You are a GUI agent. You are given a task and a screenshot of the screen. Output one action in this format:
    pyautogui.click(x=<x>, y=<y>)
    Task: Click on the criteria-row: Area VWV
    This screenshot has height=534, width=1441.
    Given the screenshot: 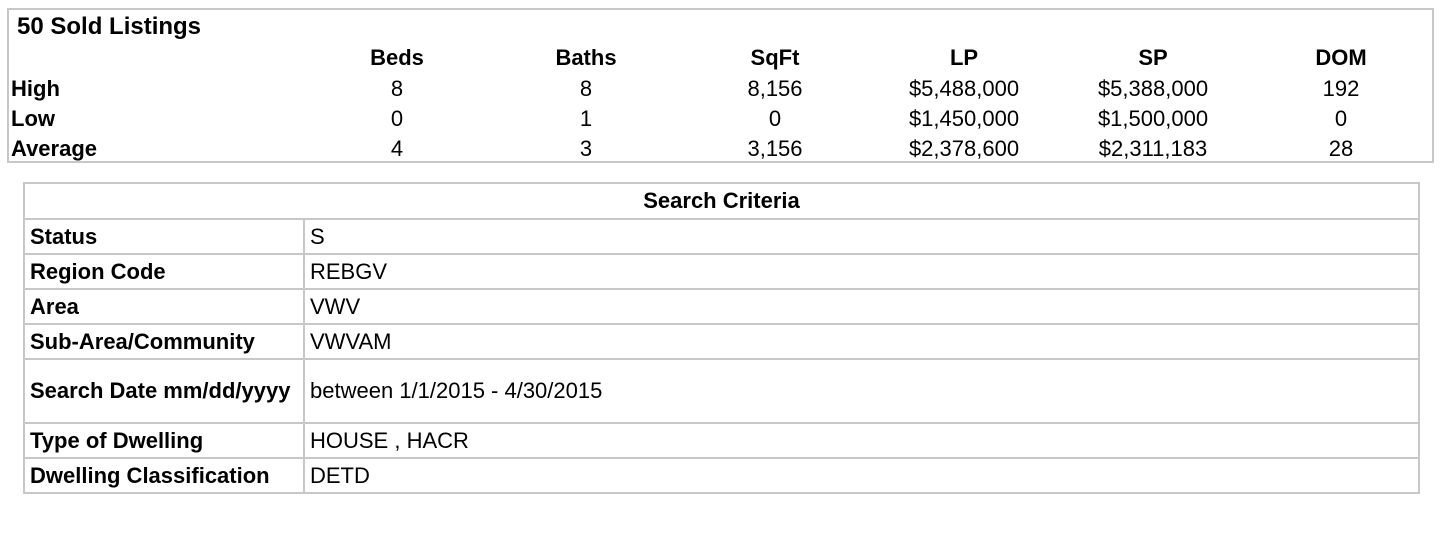 What is the action you would take?
    pyautogui.click(x=721, y=306)
    